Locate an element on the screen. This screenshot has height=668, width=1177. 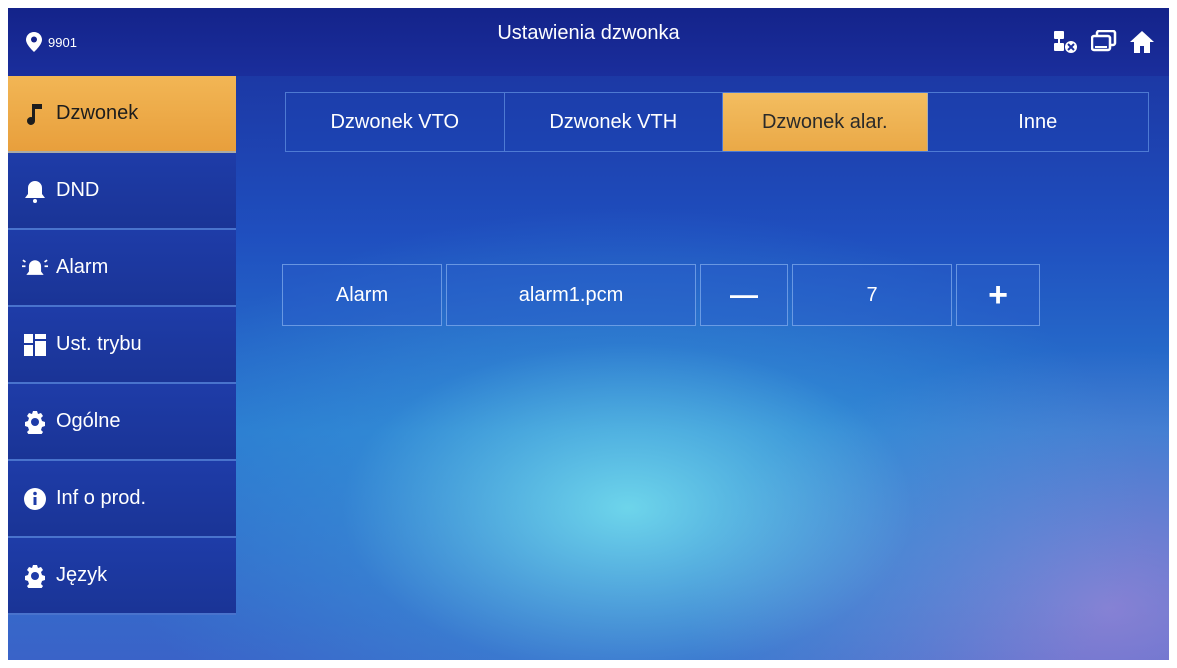
alarm-ringtone-row: Alarm alarm1.pcm — 7 + is located at coordinates (661, 295).